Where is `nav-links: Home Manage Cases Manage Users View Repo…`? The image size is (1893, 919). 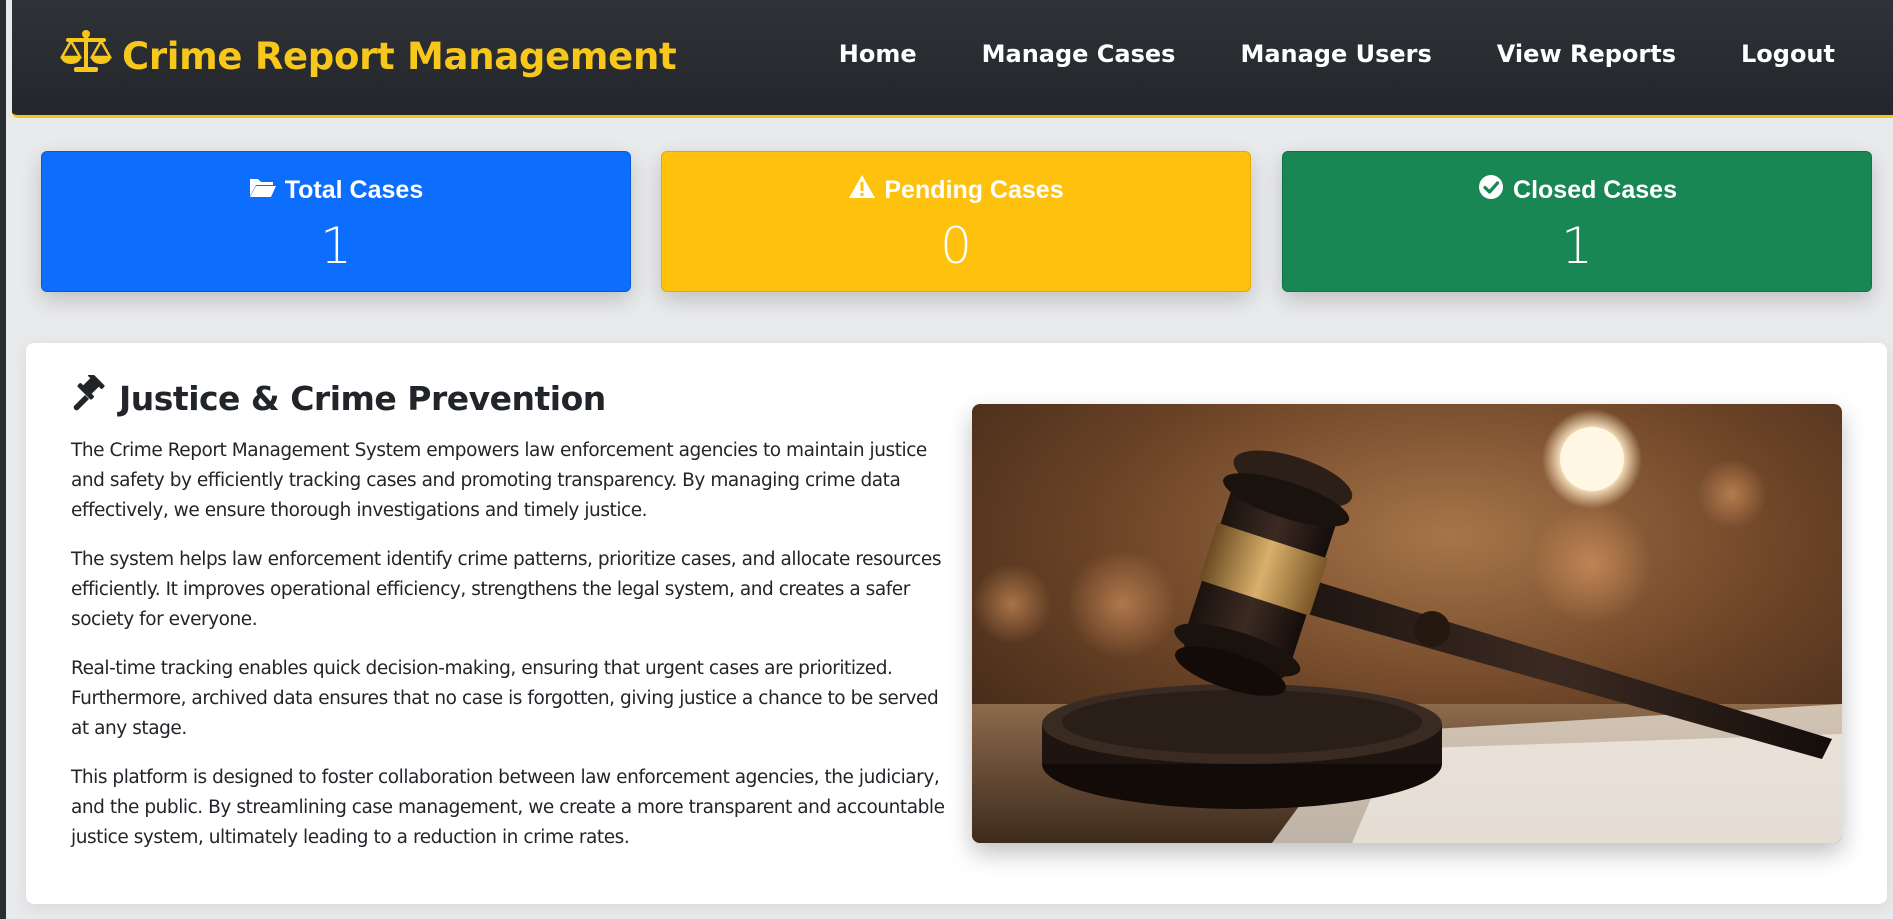
nav-links: Home Manage Cases Manage Users View Repo… is located at coordinates (1337, 54).